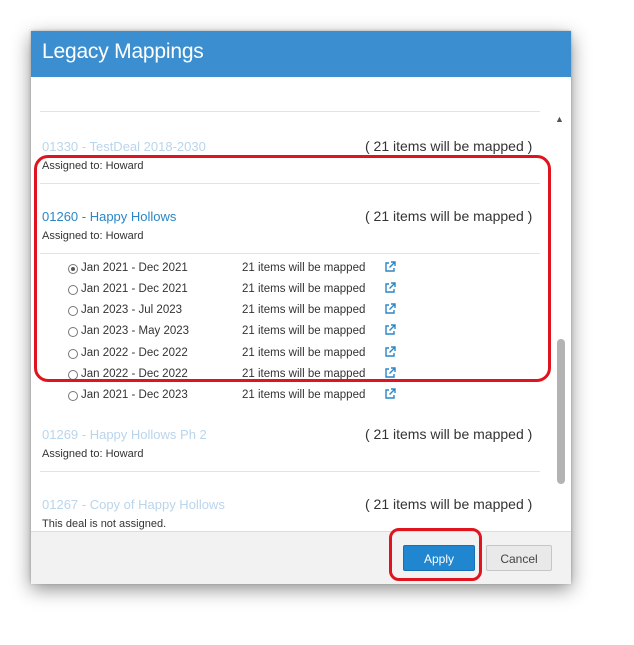 This screenshot has height=645, width=634. What do you see at coordinates (73, 396) in the screenshot?
I see `radio-icon` at bounding box center [73, 396].